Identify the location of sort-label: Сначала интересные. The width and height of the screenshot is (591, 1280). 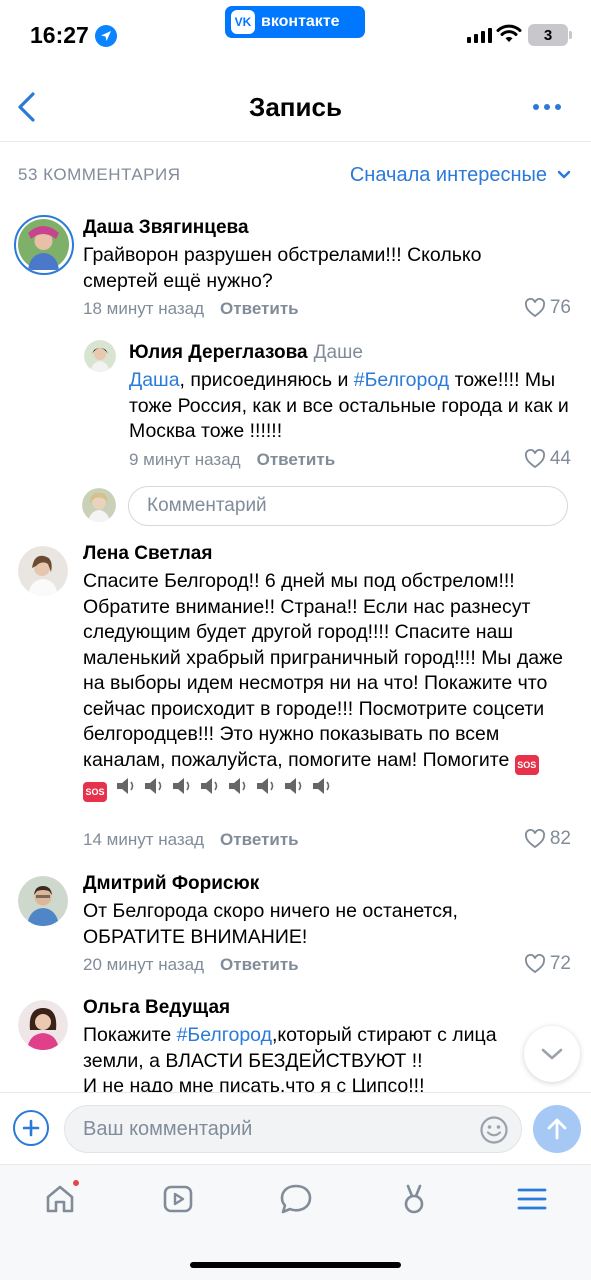
(448, 174).